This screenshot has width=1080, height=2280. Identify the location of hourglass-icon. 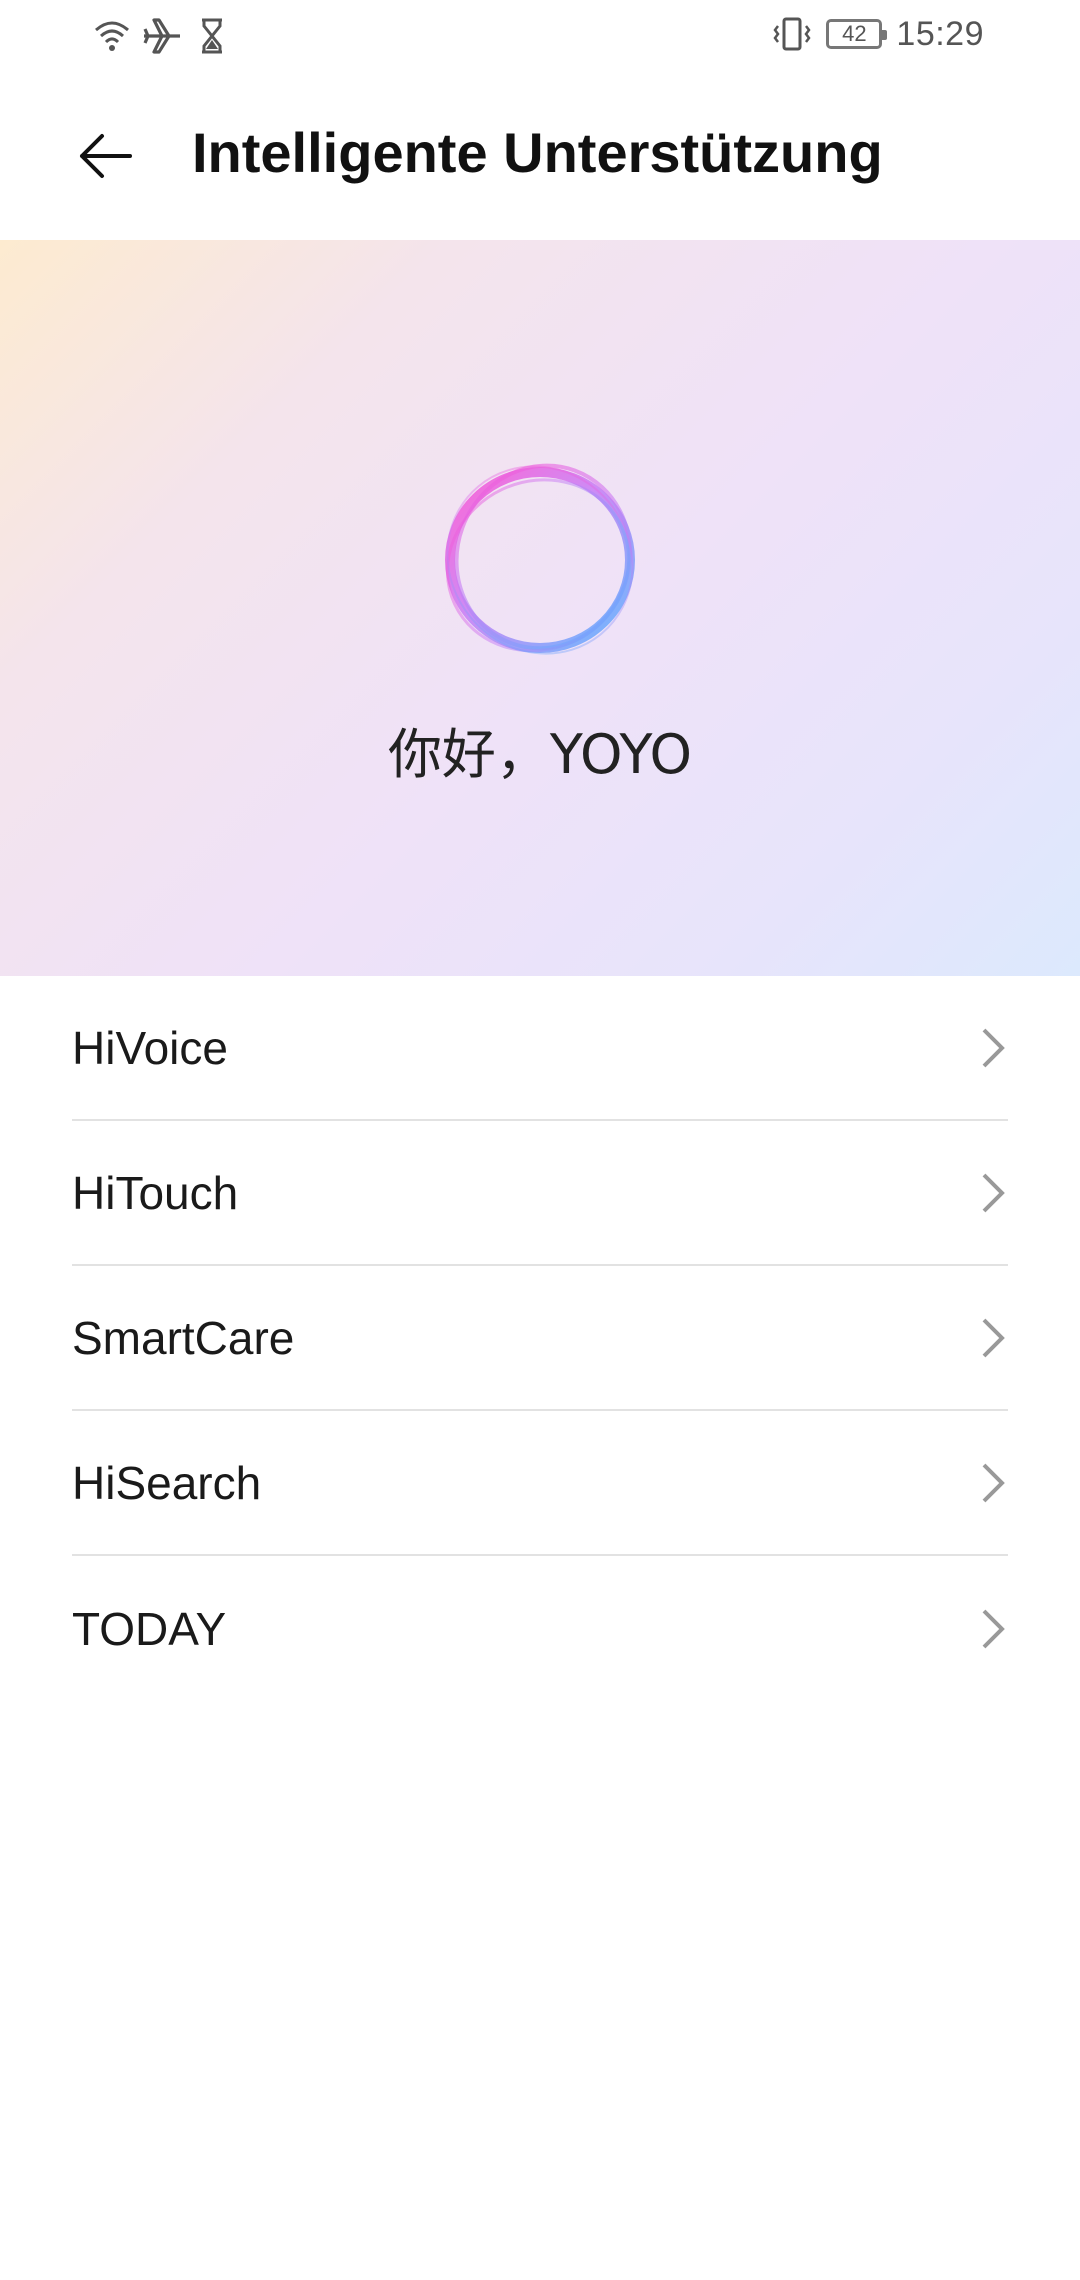
(212, 36).